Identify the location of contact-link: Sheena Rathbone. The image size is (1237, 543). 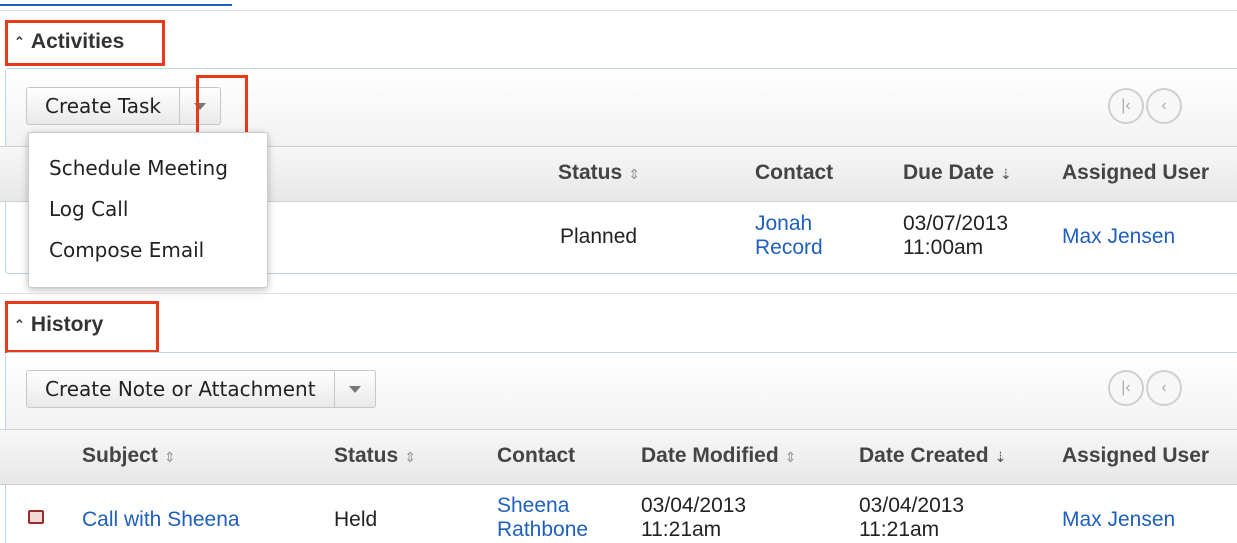
(542, 518).